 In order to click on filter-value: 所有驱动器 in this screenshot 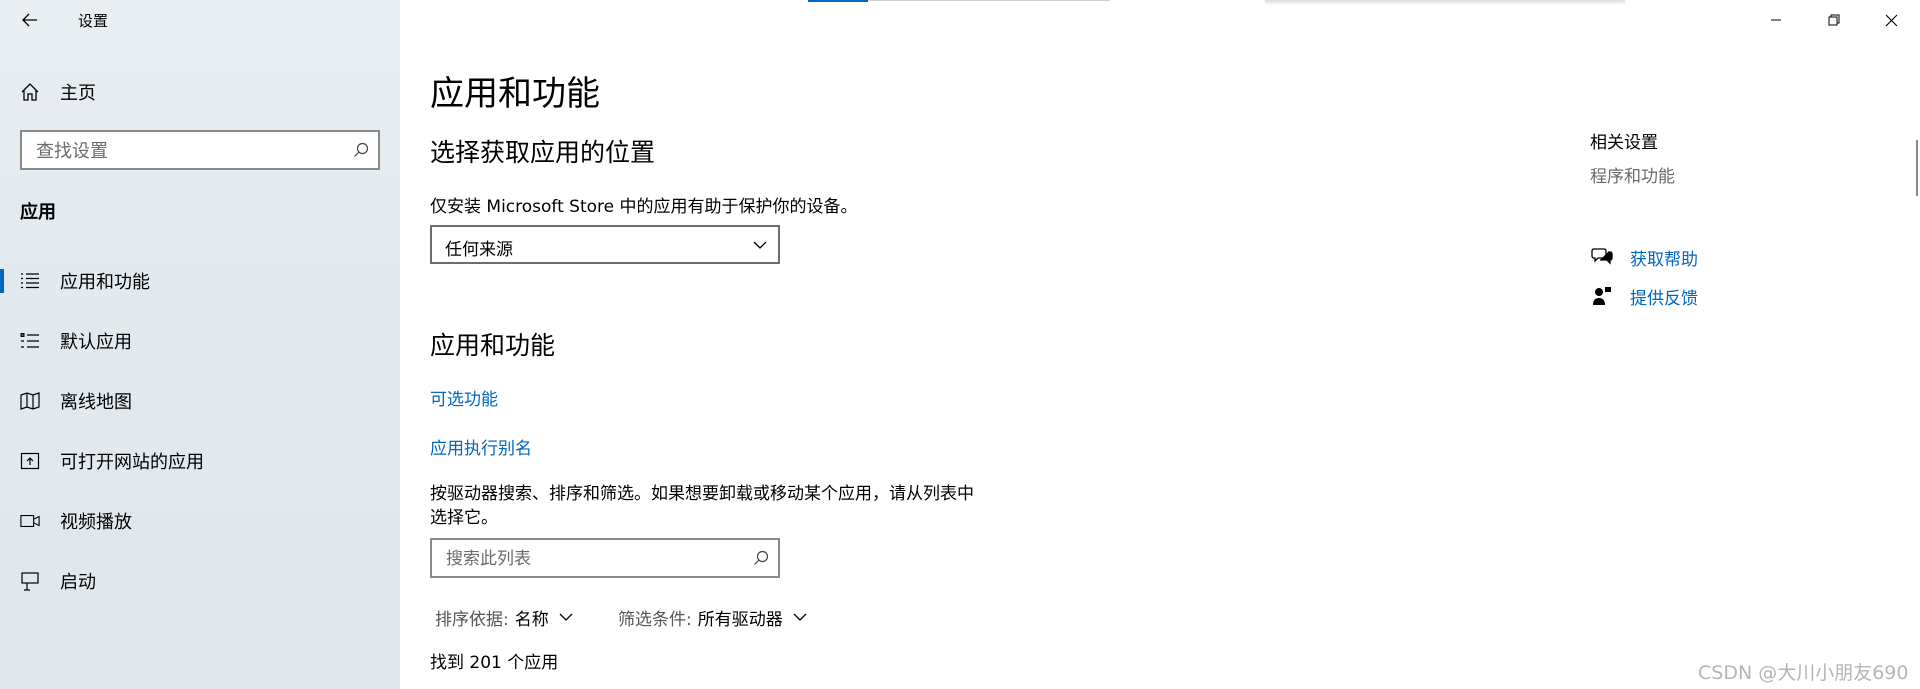, I will do `click(740, 619)`.